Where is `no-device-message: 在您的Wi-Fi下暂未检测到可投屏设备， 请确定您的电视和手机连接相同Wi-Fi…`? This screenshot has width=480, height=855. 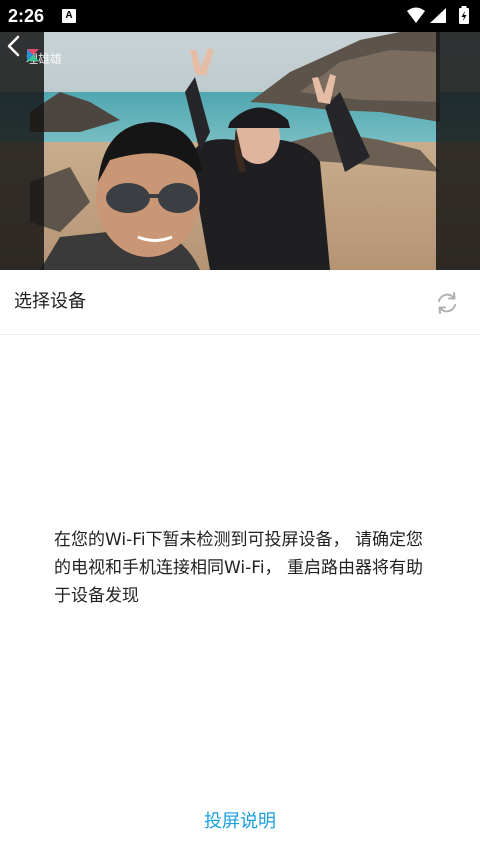 no-device-message: 在您的Wi-Fi下暂未检测到可投屏设备， 请确定您的电视和手机连接相同Wi-Fi… is located at coordinates (238, 568).